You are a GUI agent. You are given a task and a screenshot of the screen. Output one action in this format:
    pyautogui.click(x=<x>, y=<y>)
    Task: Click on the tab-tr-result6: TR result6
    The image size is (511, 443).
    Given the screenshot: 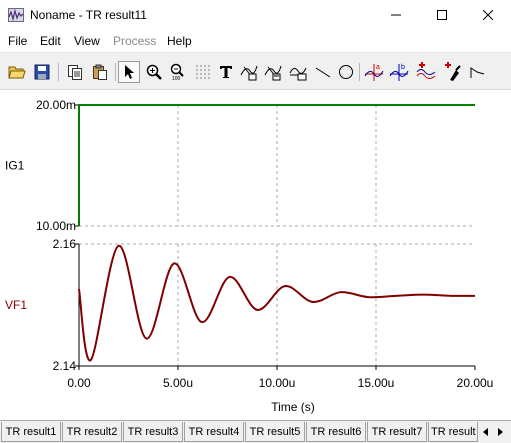 What is the action you would take?
    pyautogui.click(x=336, y=432)
    